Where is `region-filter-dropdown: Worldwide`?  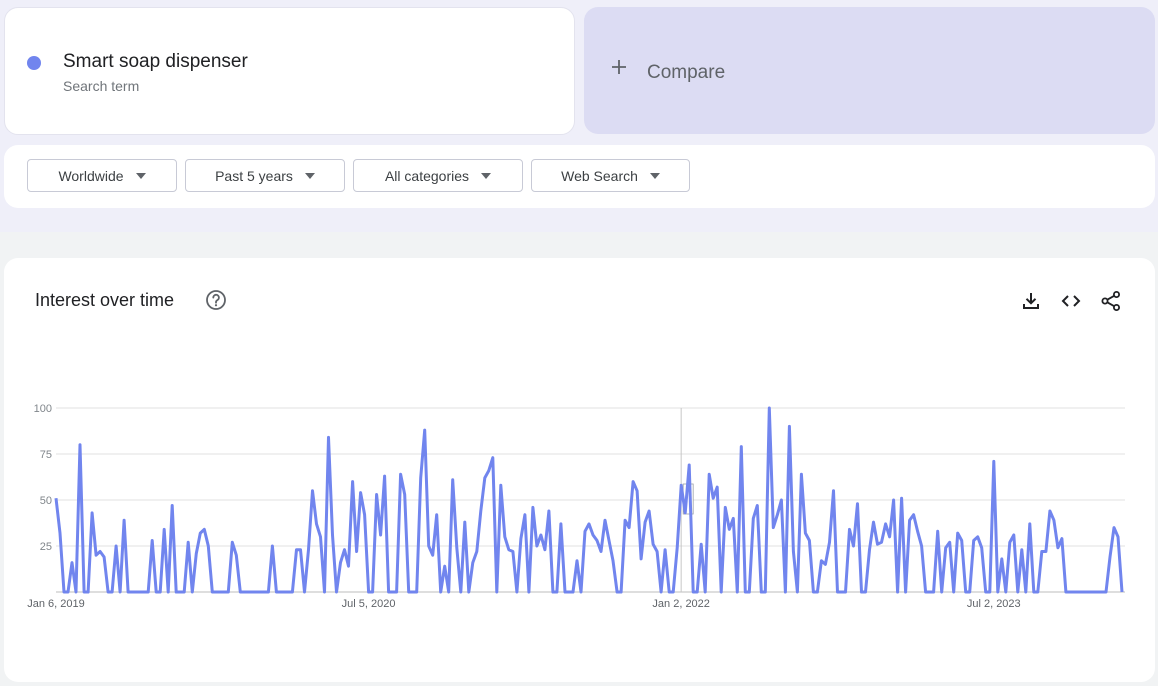
region-filter-dropdown: Worldwide is located at coordinates (102, 175).